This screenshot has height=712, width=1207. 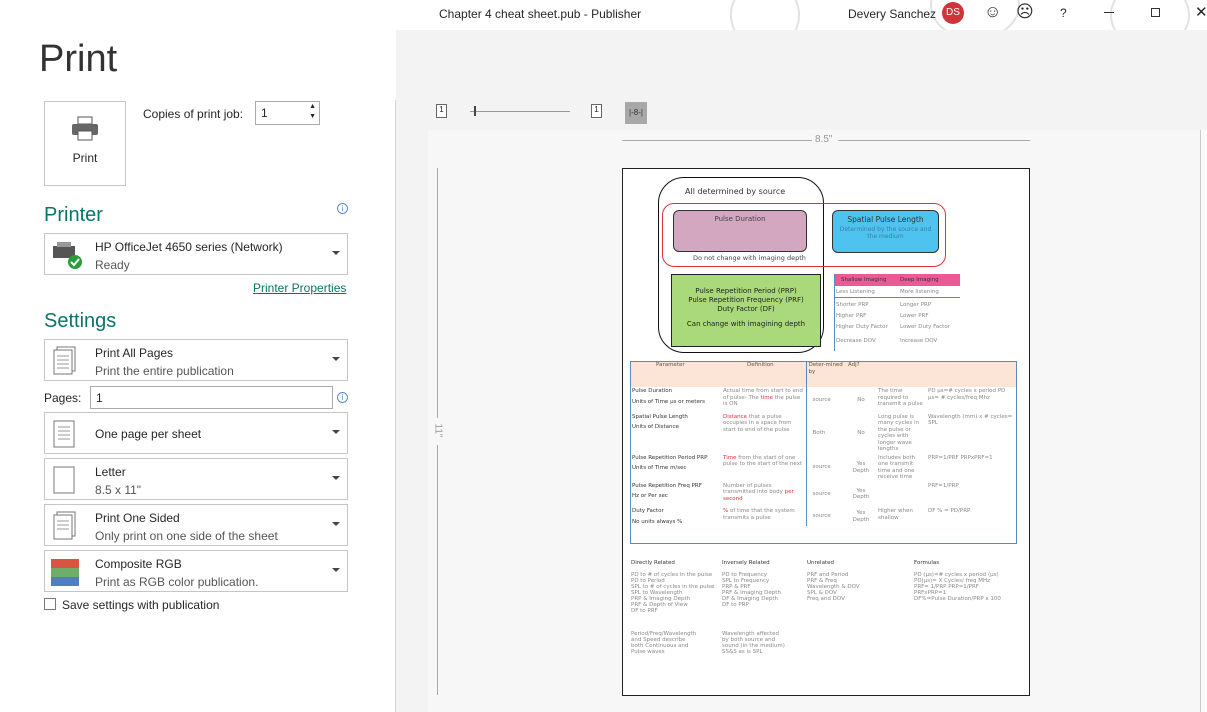 I want to click on printer-heading: Printer, so click(x=73, y=215).